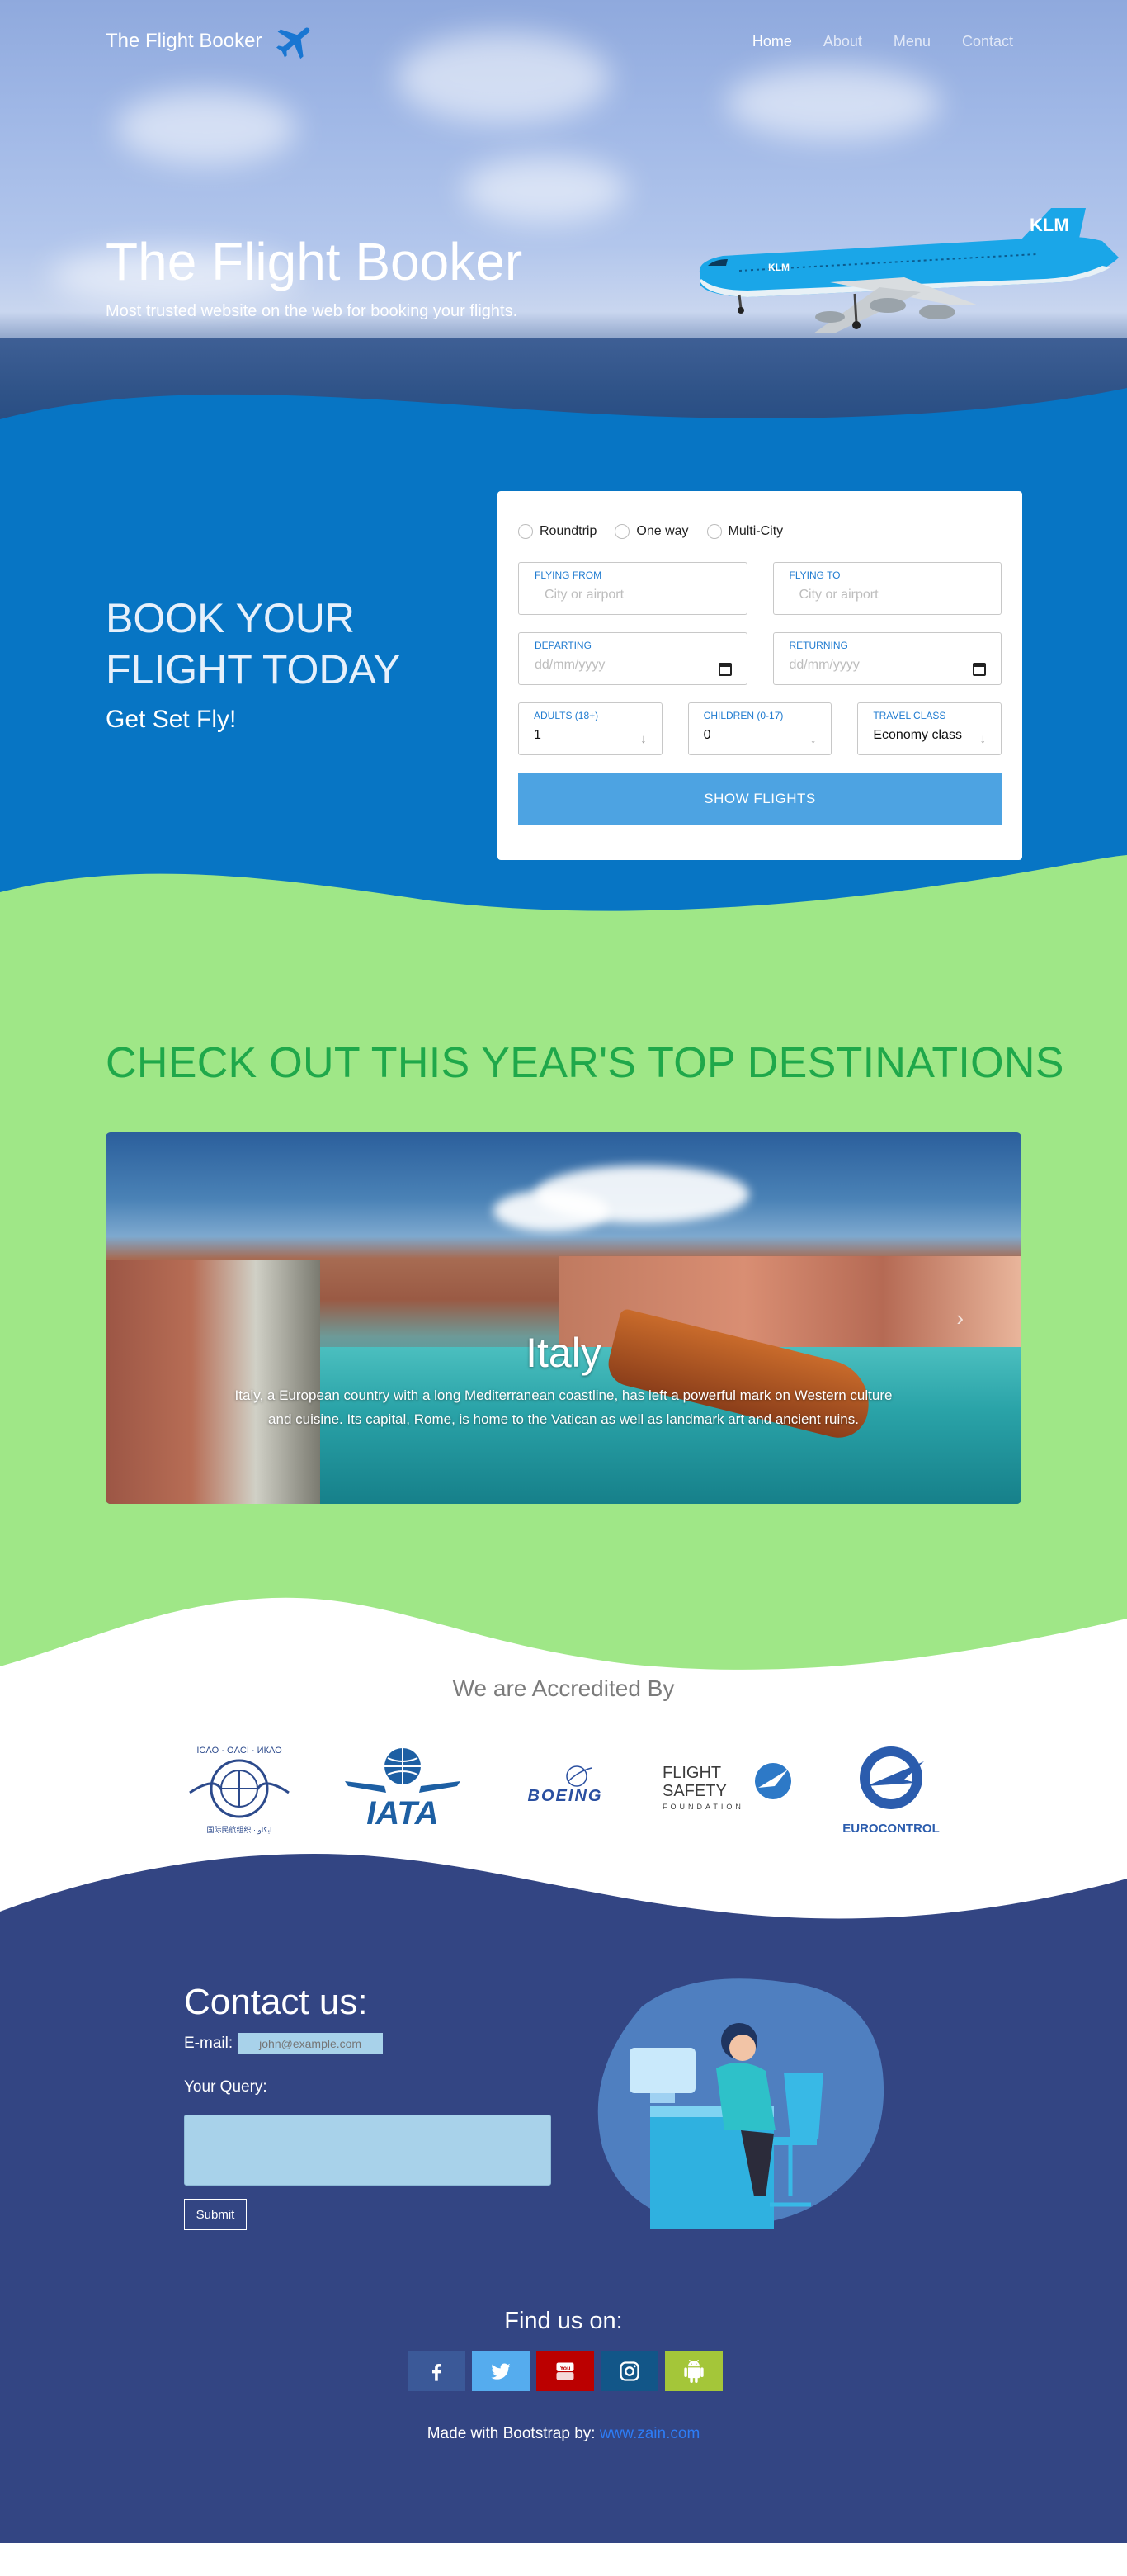  I want to click on brand-link: The Flight Booker, so click(212, 41).